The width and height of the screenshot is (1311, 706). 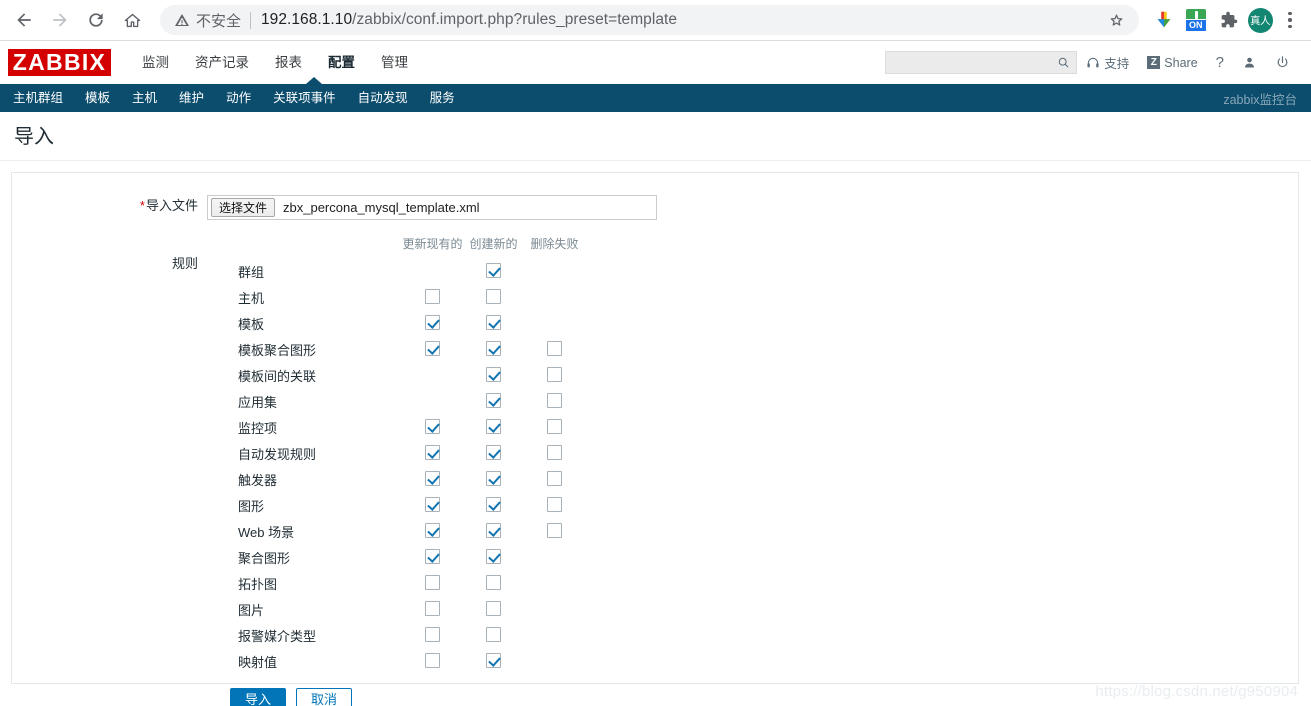 What do you see at coordinates (304, 531) in the screenshot?
I see `rule-name-cell: Web 场景` at bounding box center [304, 531].